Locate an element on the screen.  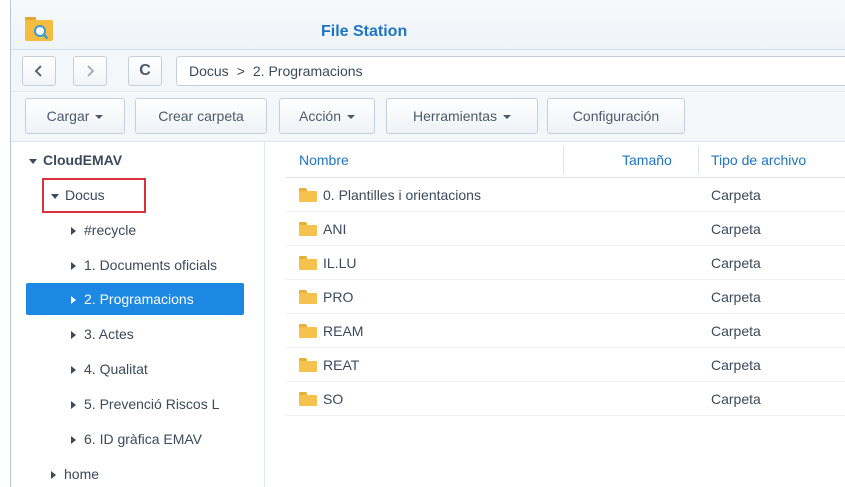
navigation-bar: C Docus >2. Programacions is located at coordinates (428, 71).